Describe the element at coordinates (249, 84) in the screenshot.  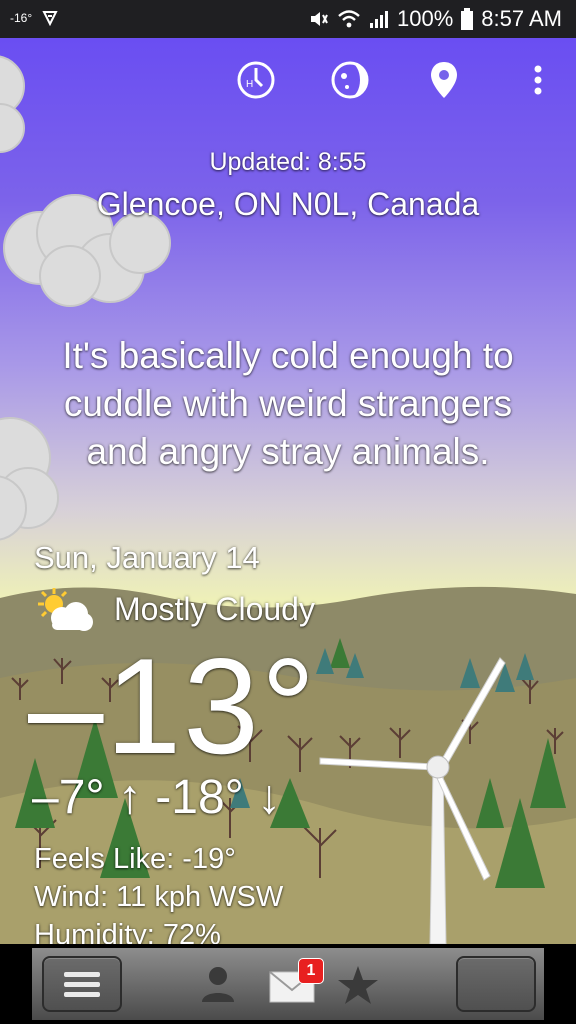
I see `svg-text: H` at that location.